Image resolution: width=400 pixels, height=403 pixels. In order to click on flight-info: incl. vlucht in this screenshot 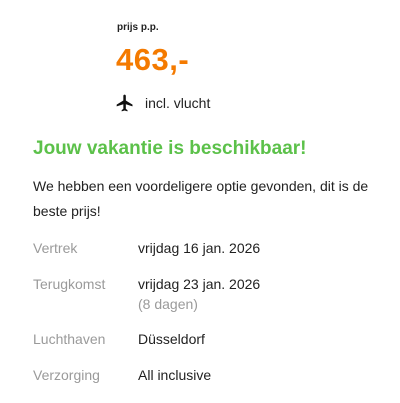, I will do `click(162, 103)`.